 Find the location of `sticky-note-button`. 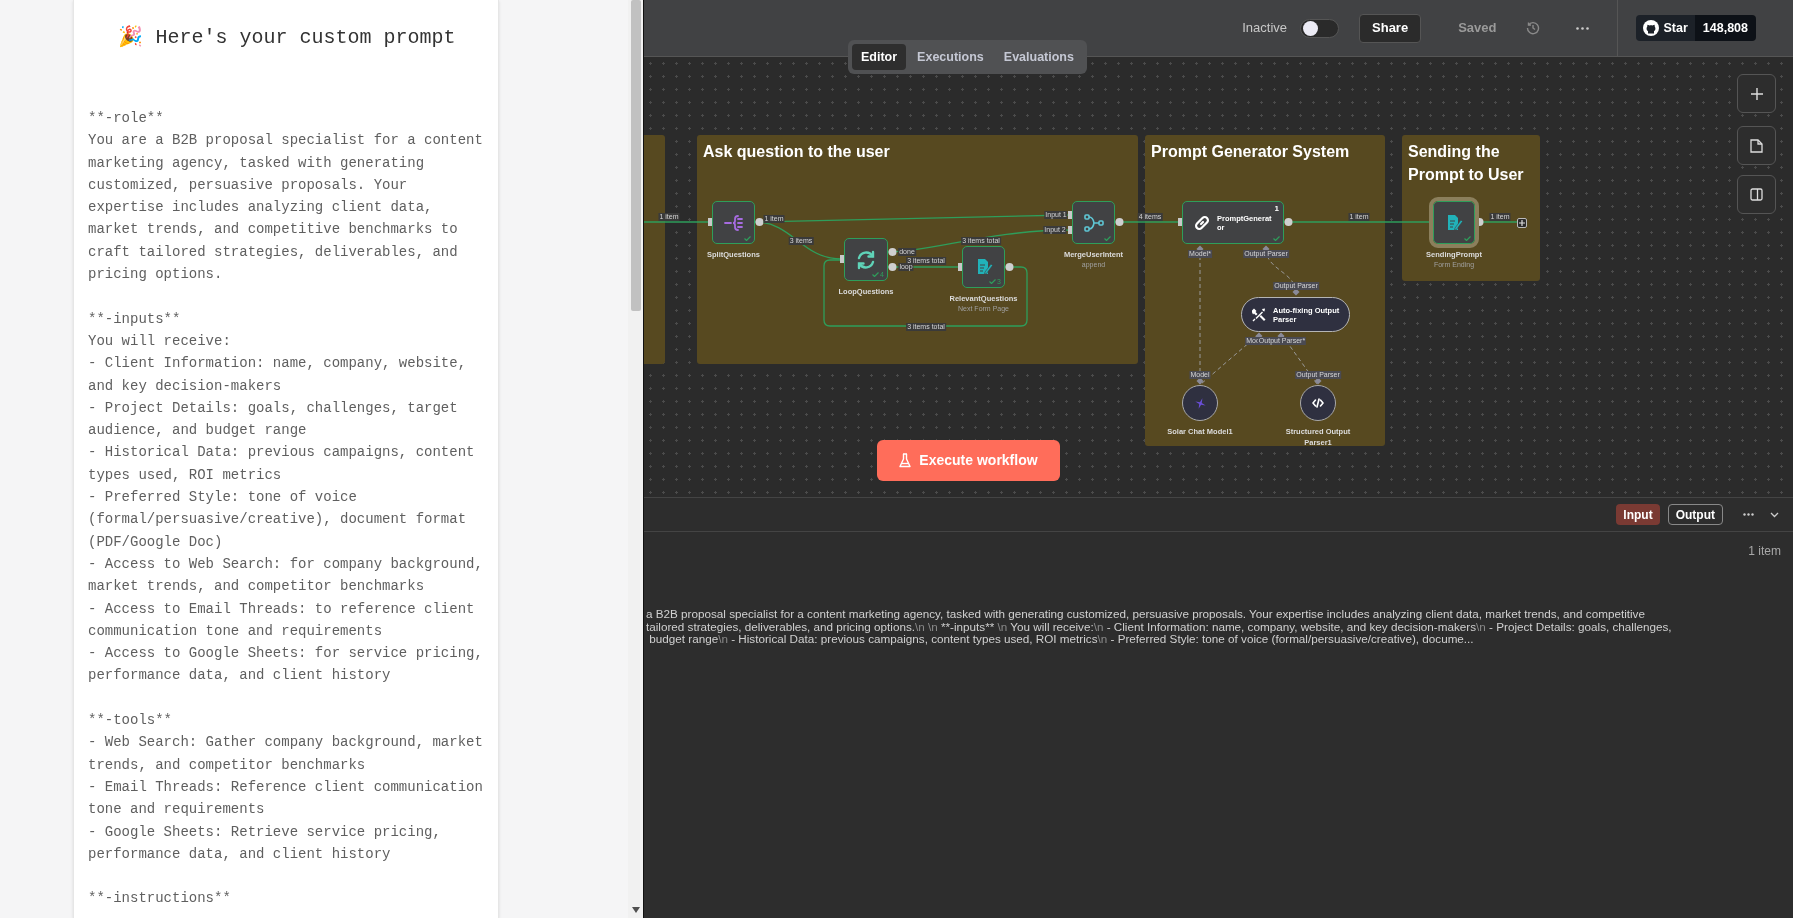

sticky-note-button is located at coordinates (1756, 145).